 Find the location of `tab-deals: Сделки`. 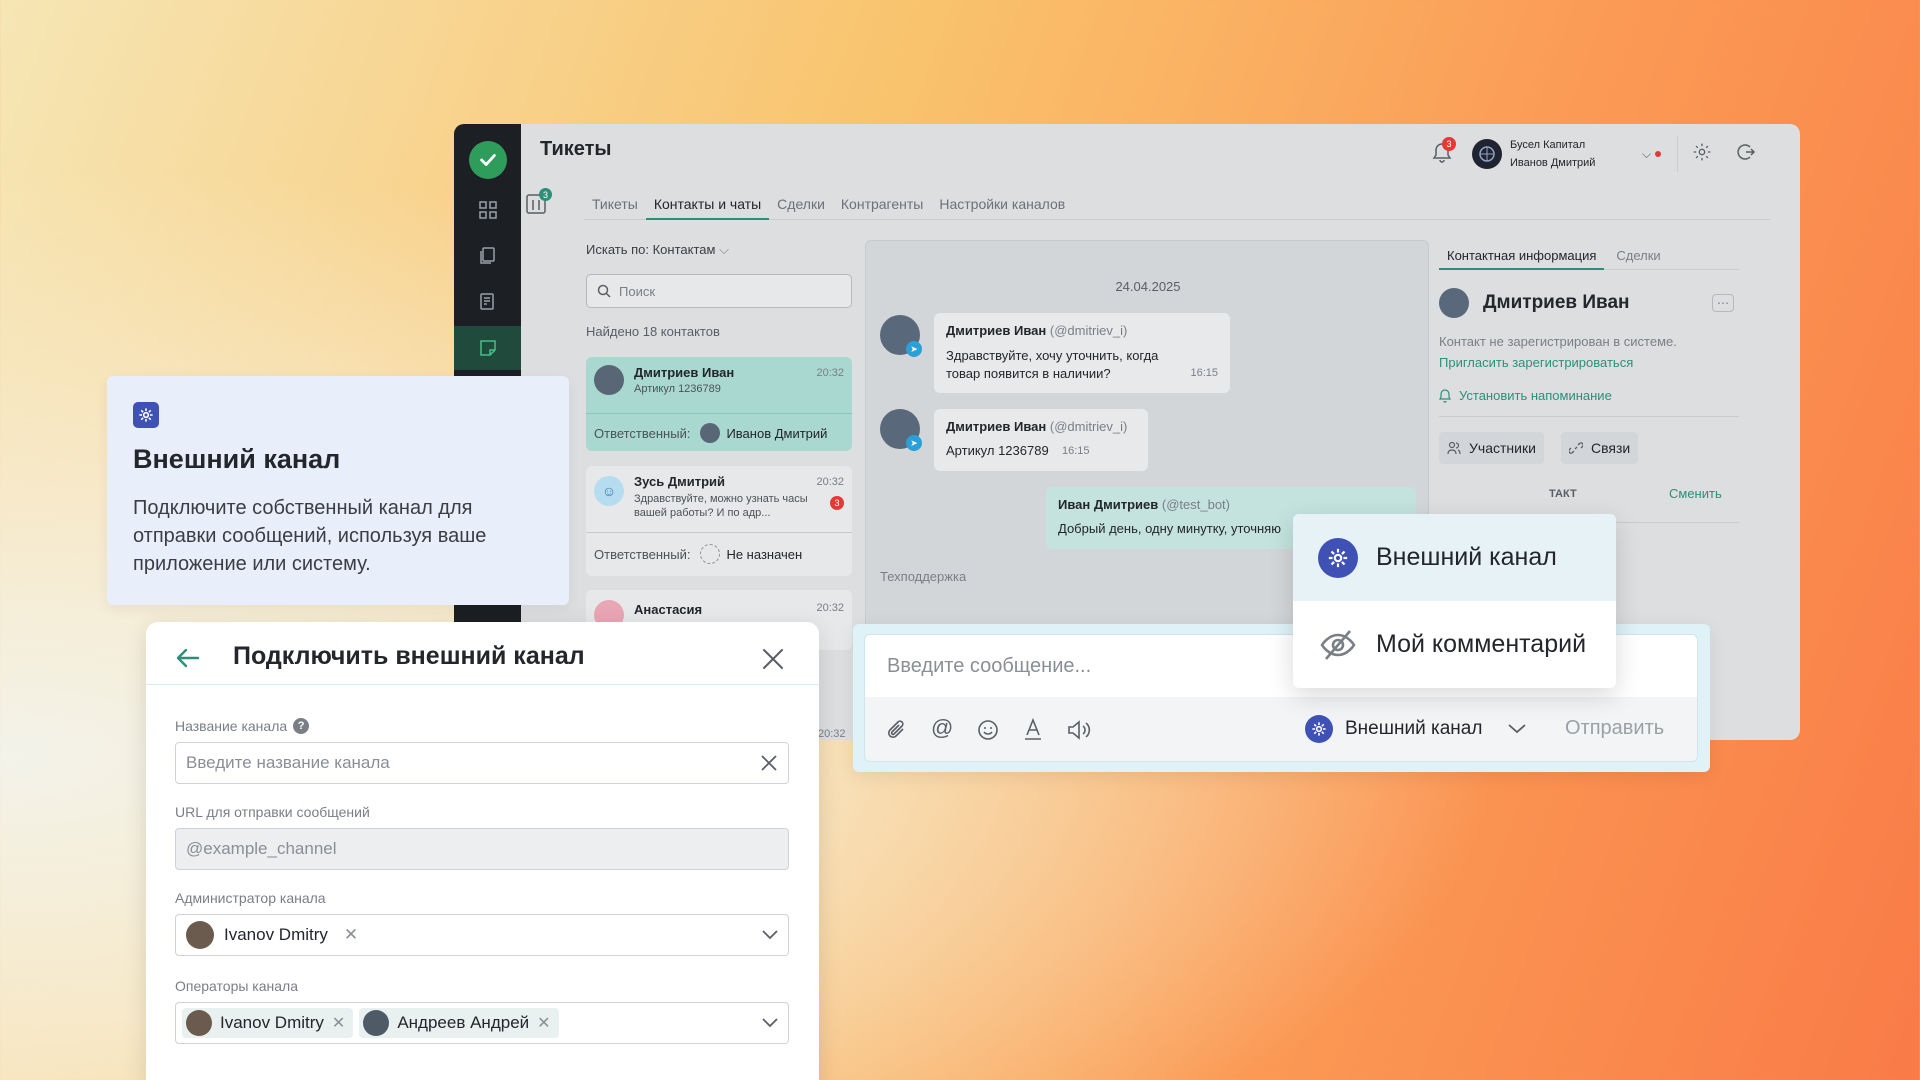

tab-deals: Сделки is located at coordinates (801, 207).